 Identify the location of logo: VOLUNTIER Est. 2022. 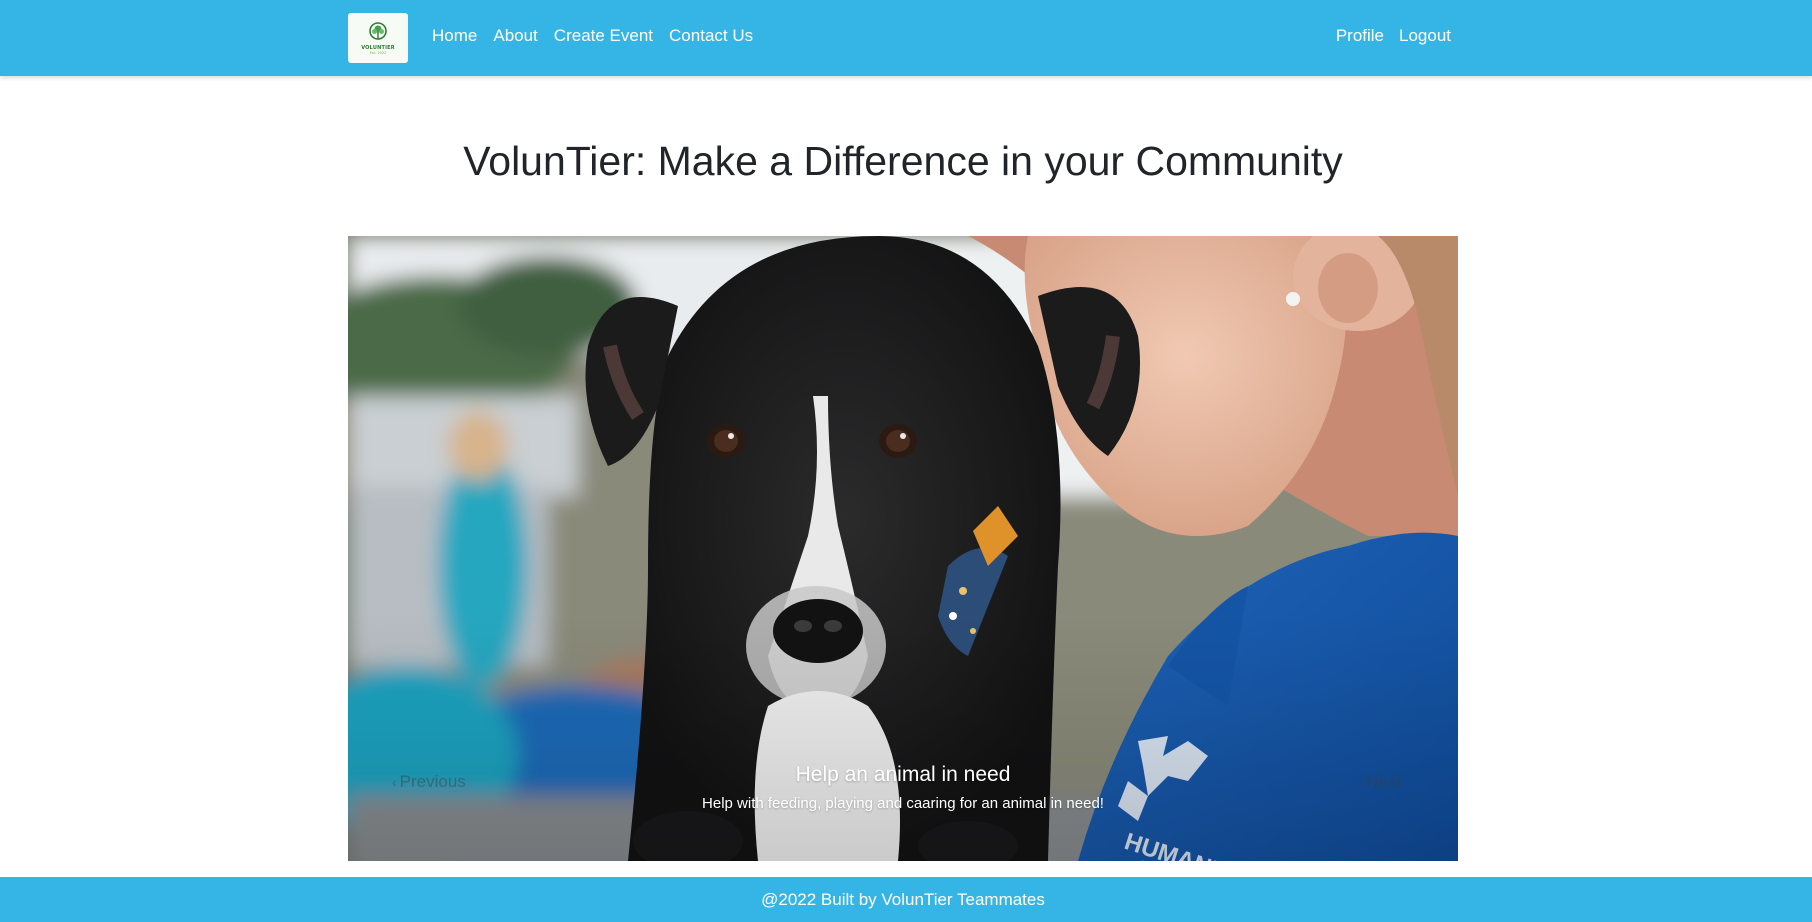
(378, 38).